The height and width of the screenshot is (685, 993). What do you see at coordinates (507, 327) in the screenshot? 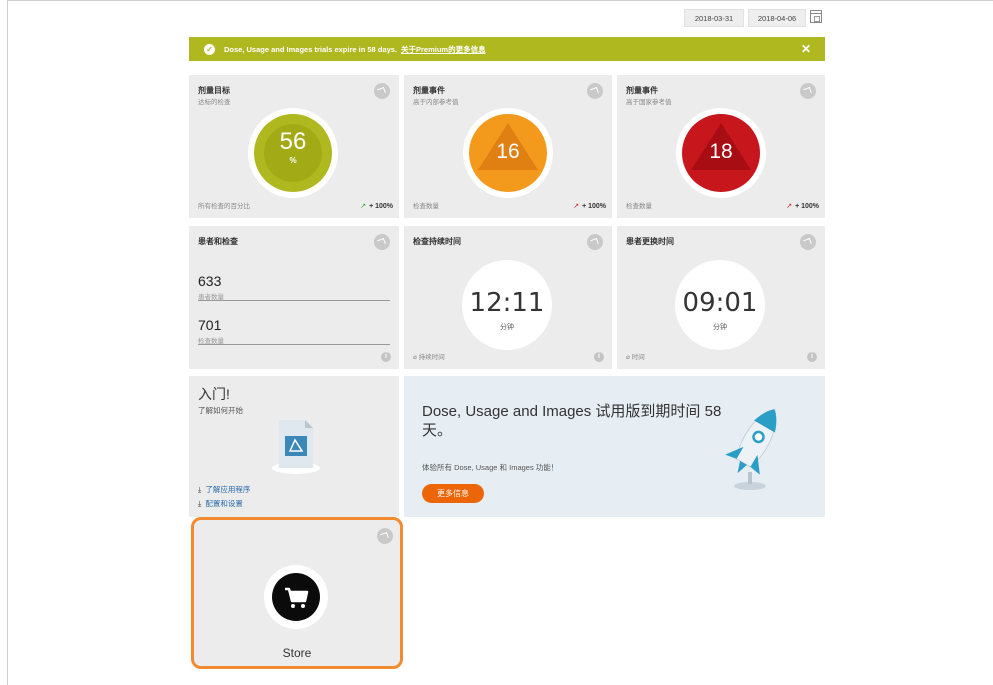
I see `duration-unit: 分钟` at bounding box center [507, 327].